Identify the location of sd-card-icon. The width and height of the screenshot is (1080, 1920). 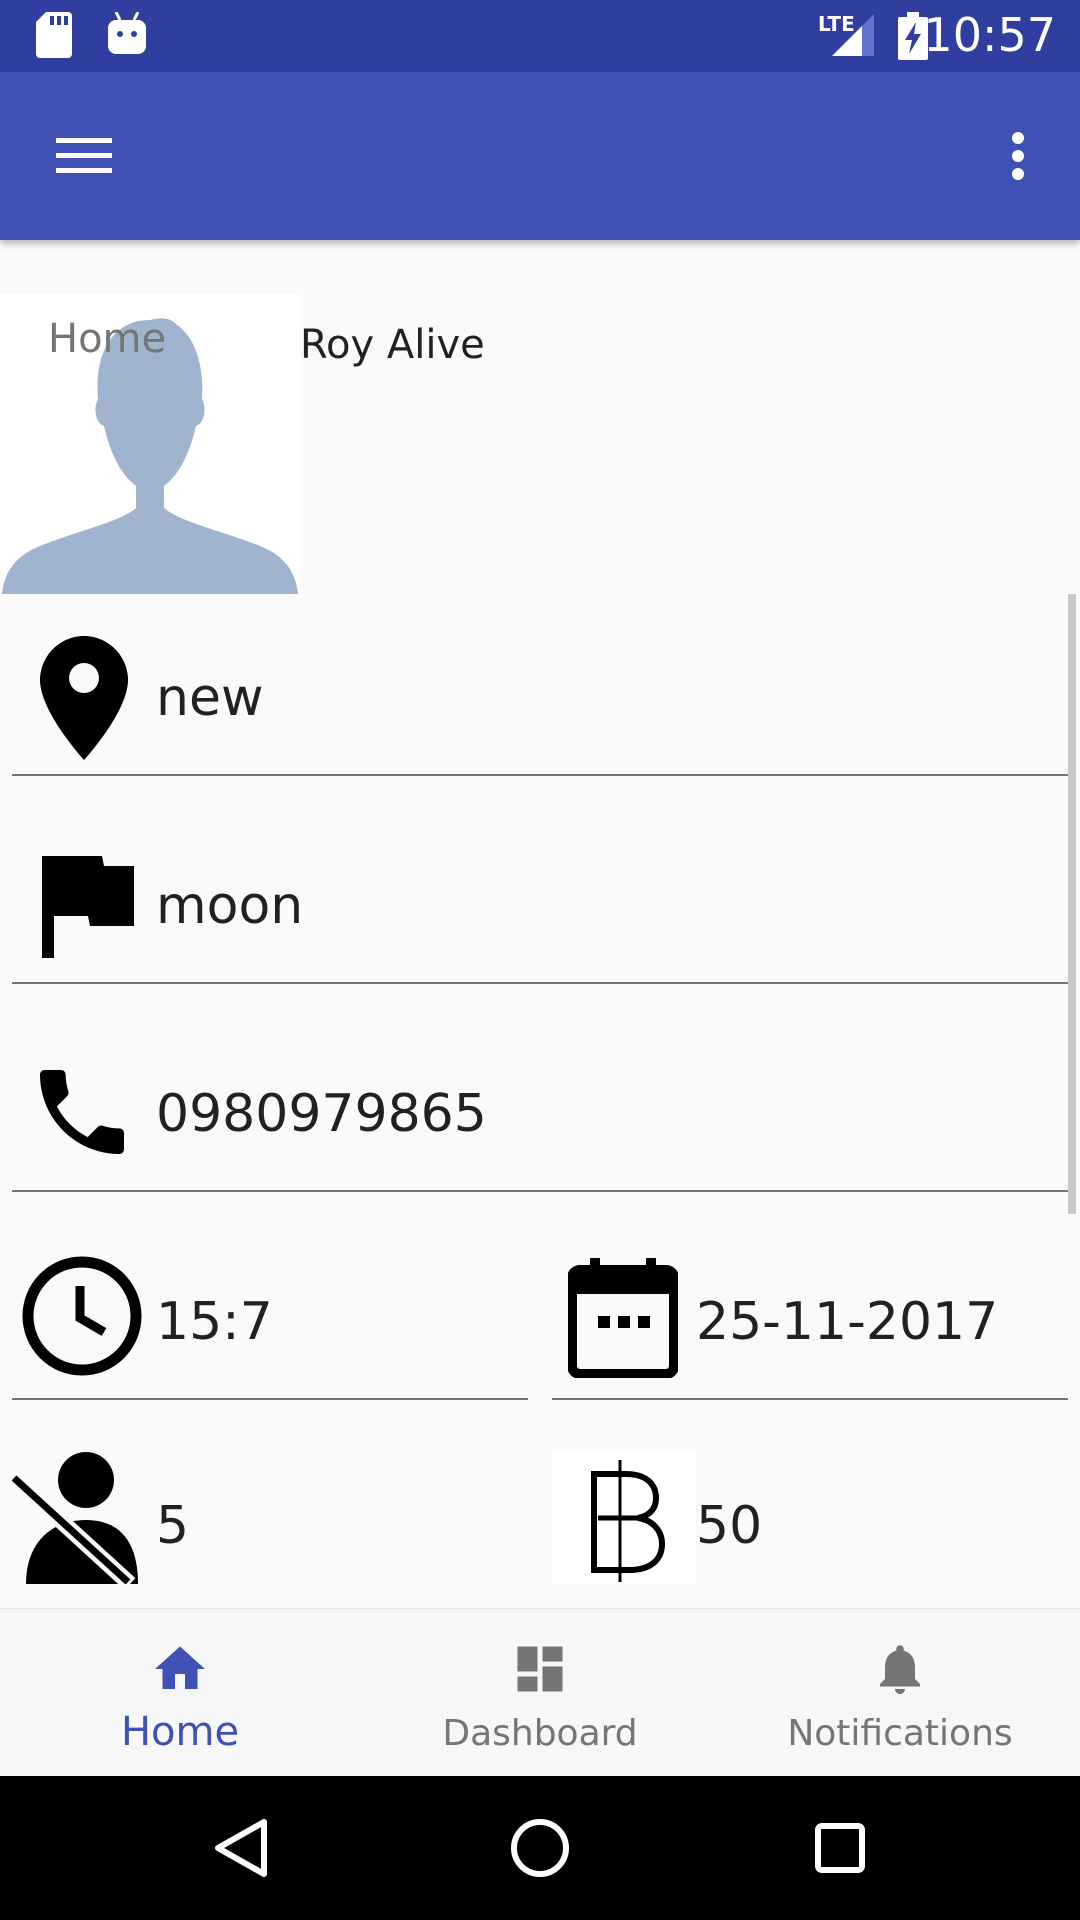
(54, 35).